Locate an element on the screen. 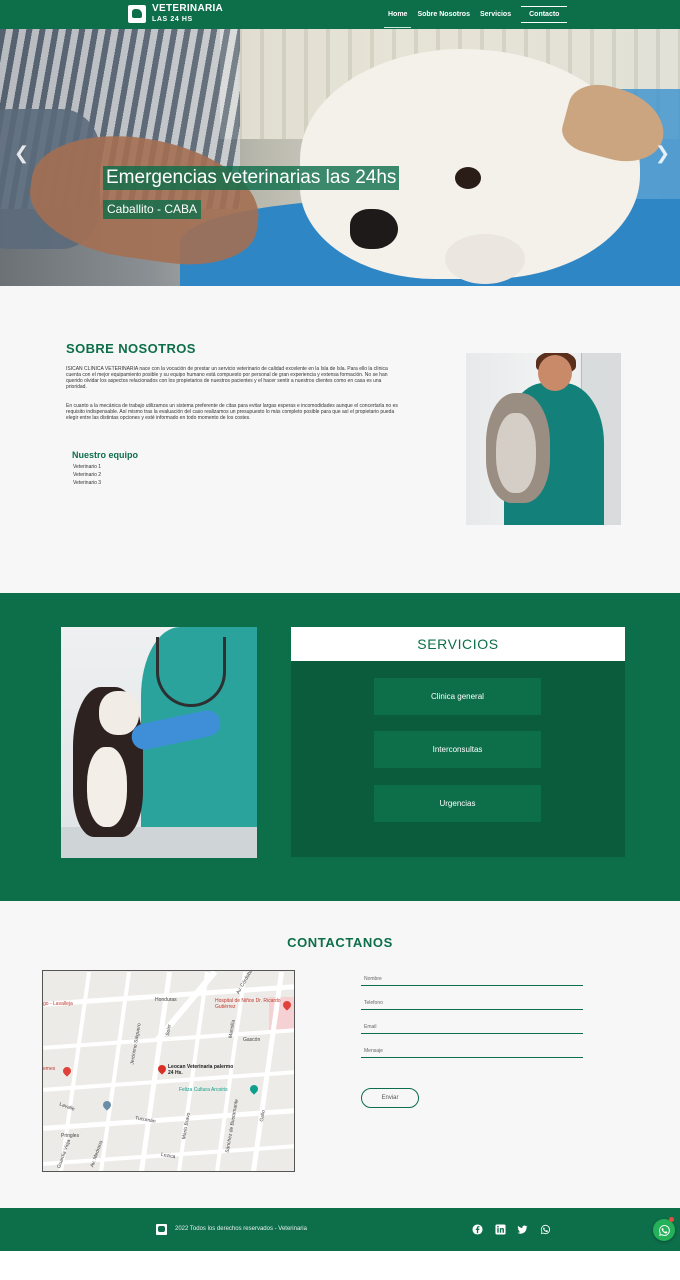 Image resolution: width=680 pixels, height=1280 pixels. map-label: Guardia Vieja is located at coordinates (64, 1154).